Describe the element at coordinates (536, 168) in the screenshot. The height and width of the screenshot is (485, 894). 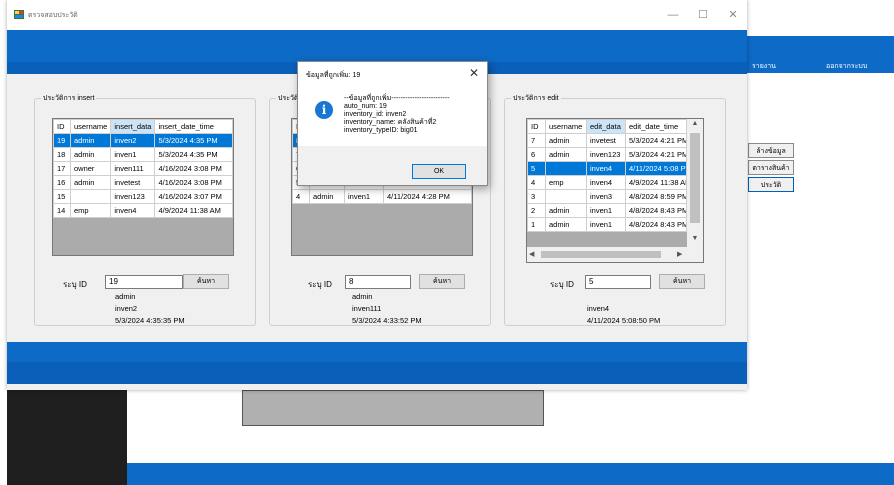
I see `table-cell: 5` at that location.